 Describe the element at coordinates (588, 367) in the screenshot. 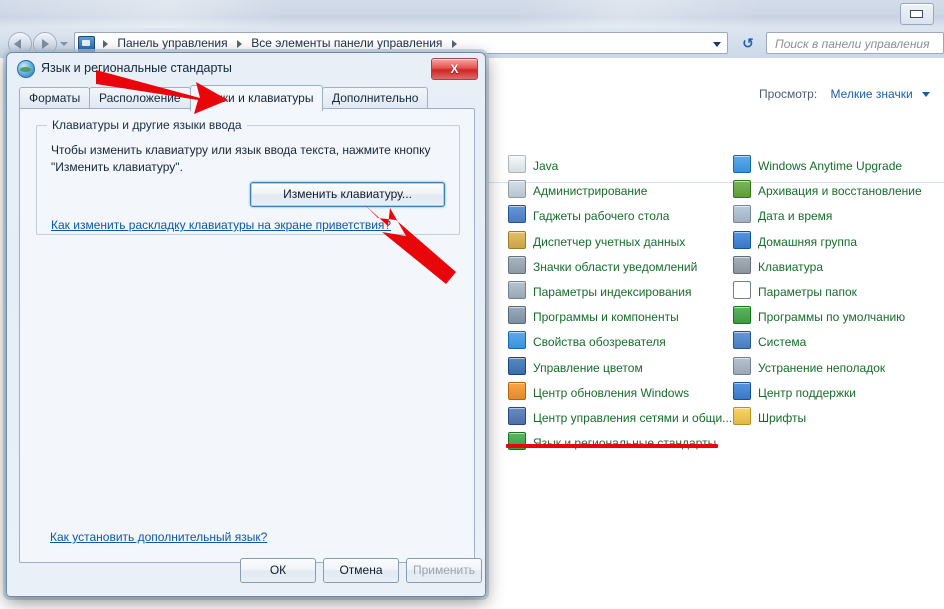

I see `control-panel-item-label: Управление цветом` at that location.